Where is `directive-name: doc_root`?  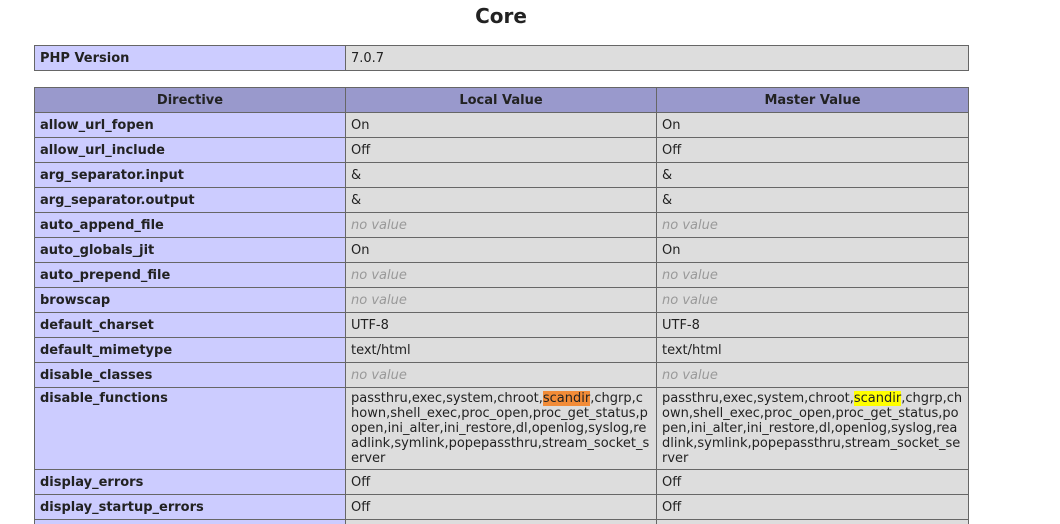 directive-name: doc_root is located at coordinates (190, 521).